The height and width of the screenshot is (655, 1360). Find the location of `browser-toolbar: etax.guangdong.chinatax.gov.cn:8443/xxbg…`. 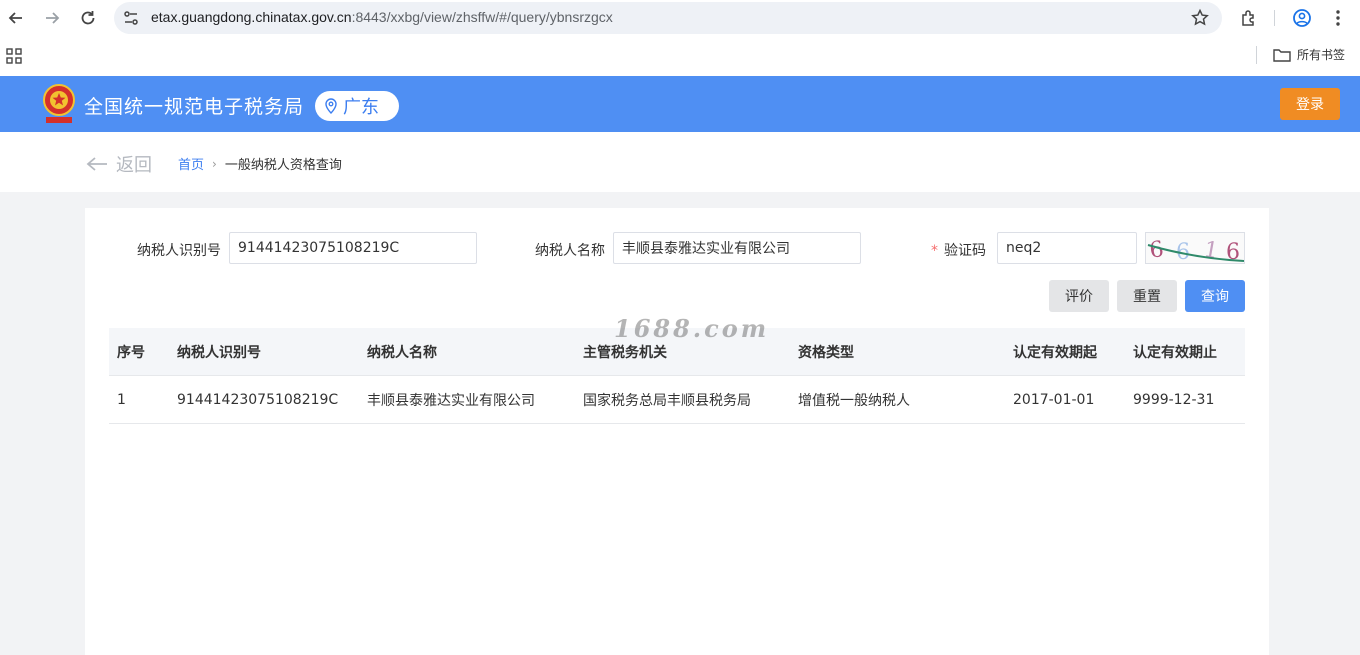

browser-toolbar: etax.guangdong.chinatax.gov.cn:8443/xxbg… is located at coordinates (680, 18).